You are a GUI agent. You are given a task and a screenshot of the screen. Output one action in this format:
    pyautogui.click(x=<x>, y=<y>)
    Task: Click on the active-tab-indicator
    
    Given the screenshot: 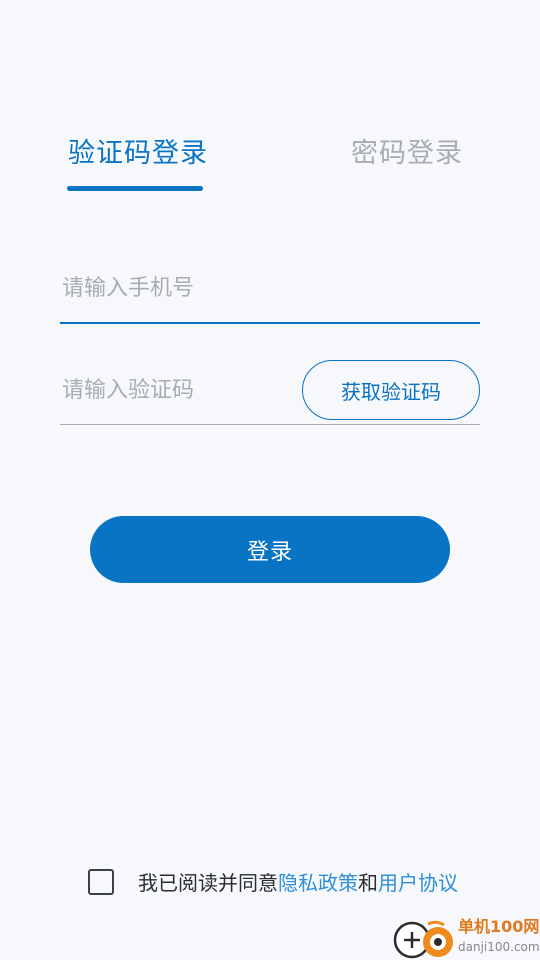 What is the action you would take?
    pyautogui.click(x=135, y=188)
    